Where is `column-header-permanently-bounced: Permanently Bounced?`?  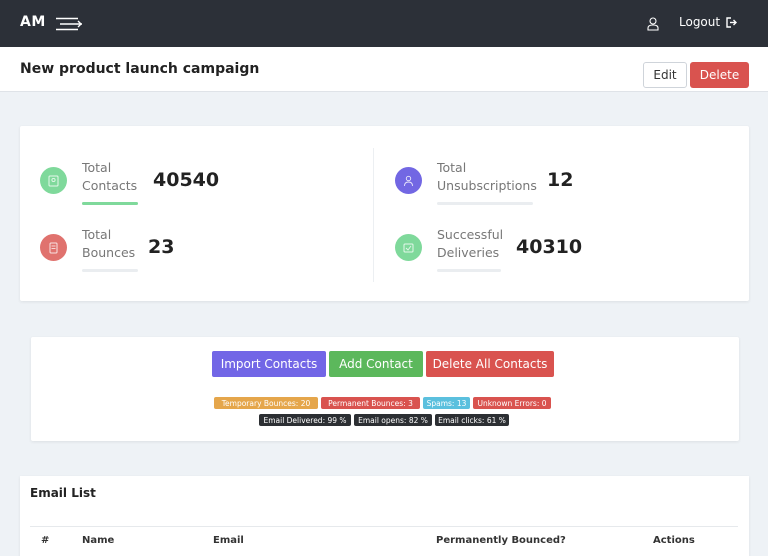
column-header-permanently-bounced: Permanently Bounced? is located at coordinates (501, 540).